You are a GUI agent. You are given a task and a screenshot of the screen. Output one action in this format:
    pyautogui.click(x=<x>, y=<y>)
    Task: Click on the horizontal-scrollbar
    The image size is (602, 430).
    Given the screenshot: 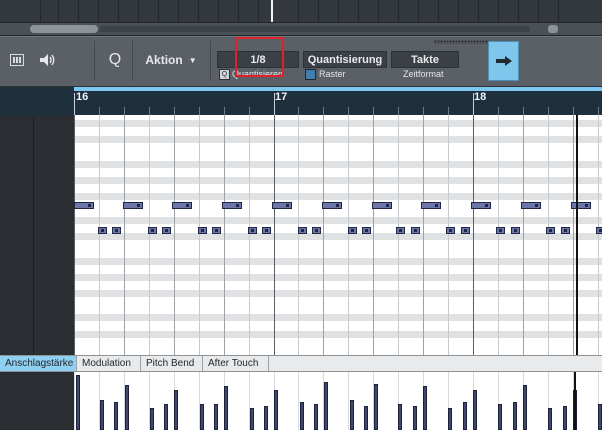 What is the action you would take?
    pyautogui.click(x=301, y=29)
    